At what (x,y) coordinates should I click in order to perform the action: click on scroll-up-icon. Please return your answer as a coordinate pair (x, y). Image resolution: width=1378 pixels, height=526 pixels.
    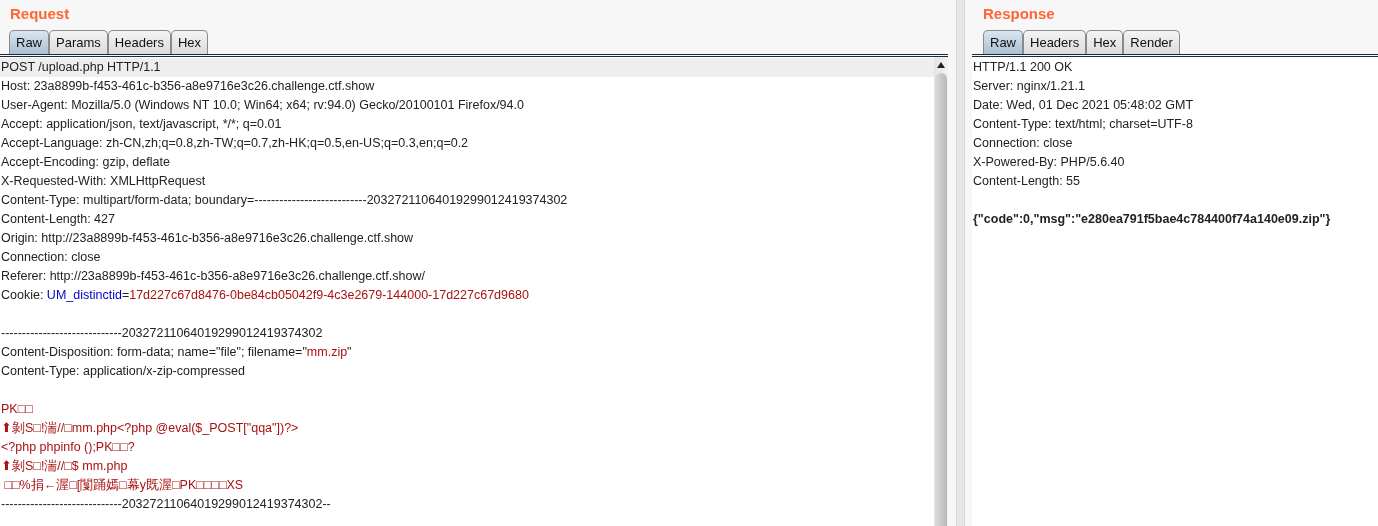
    Looking at the image, I should click on (941, 65).